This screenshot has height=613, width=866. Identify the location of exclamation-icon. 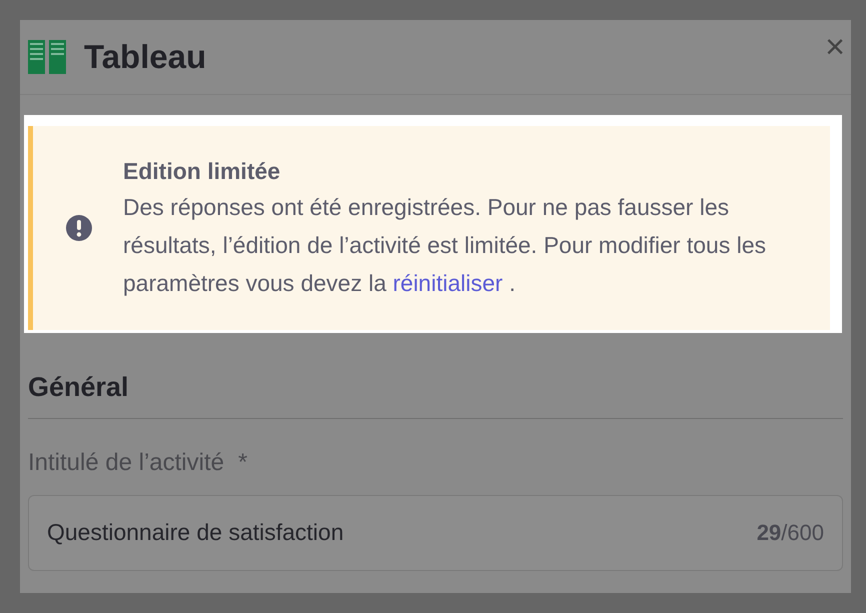
(79, 228).